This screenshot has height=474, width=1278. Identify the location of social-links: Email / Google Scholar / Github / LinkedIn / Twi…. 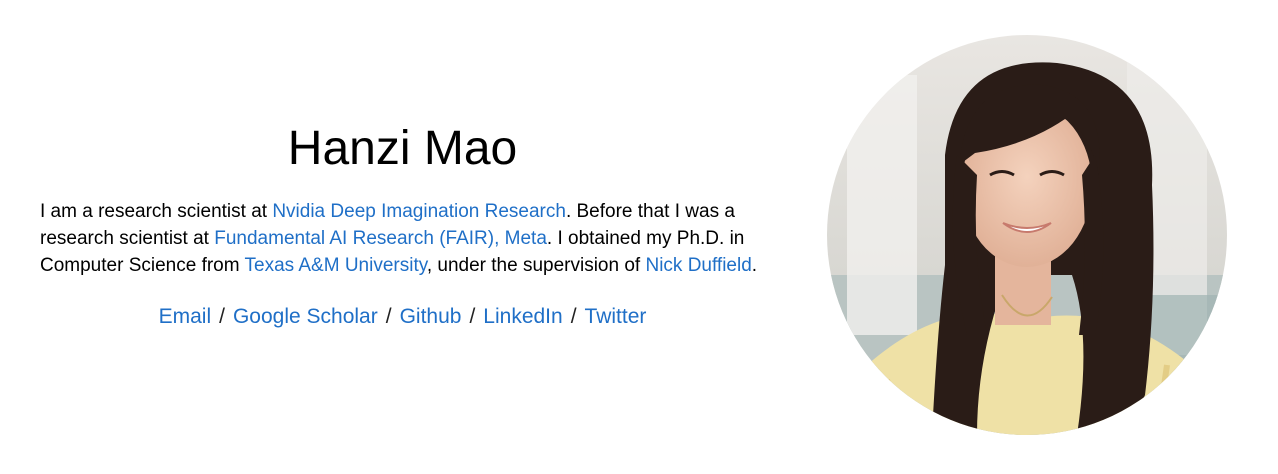
(402, 317).